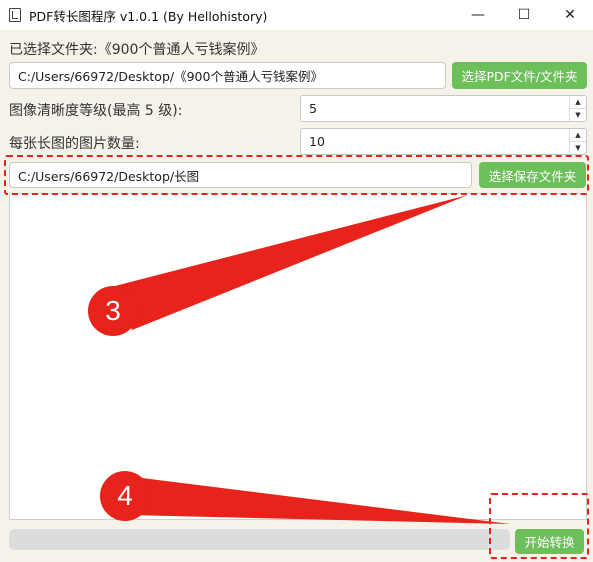 The image size is (593, 562). What do you see at coordinates (291, 262) in the screenshot?
I see `arrow-step3` at bounding box center [291, 262].